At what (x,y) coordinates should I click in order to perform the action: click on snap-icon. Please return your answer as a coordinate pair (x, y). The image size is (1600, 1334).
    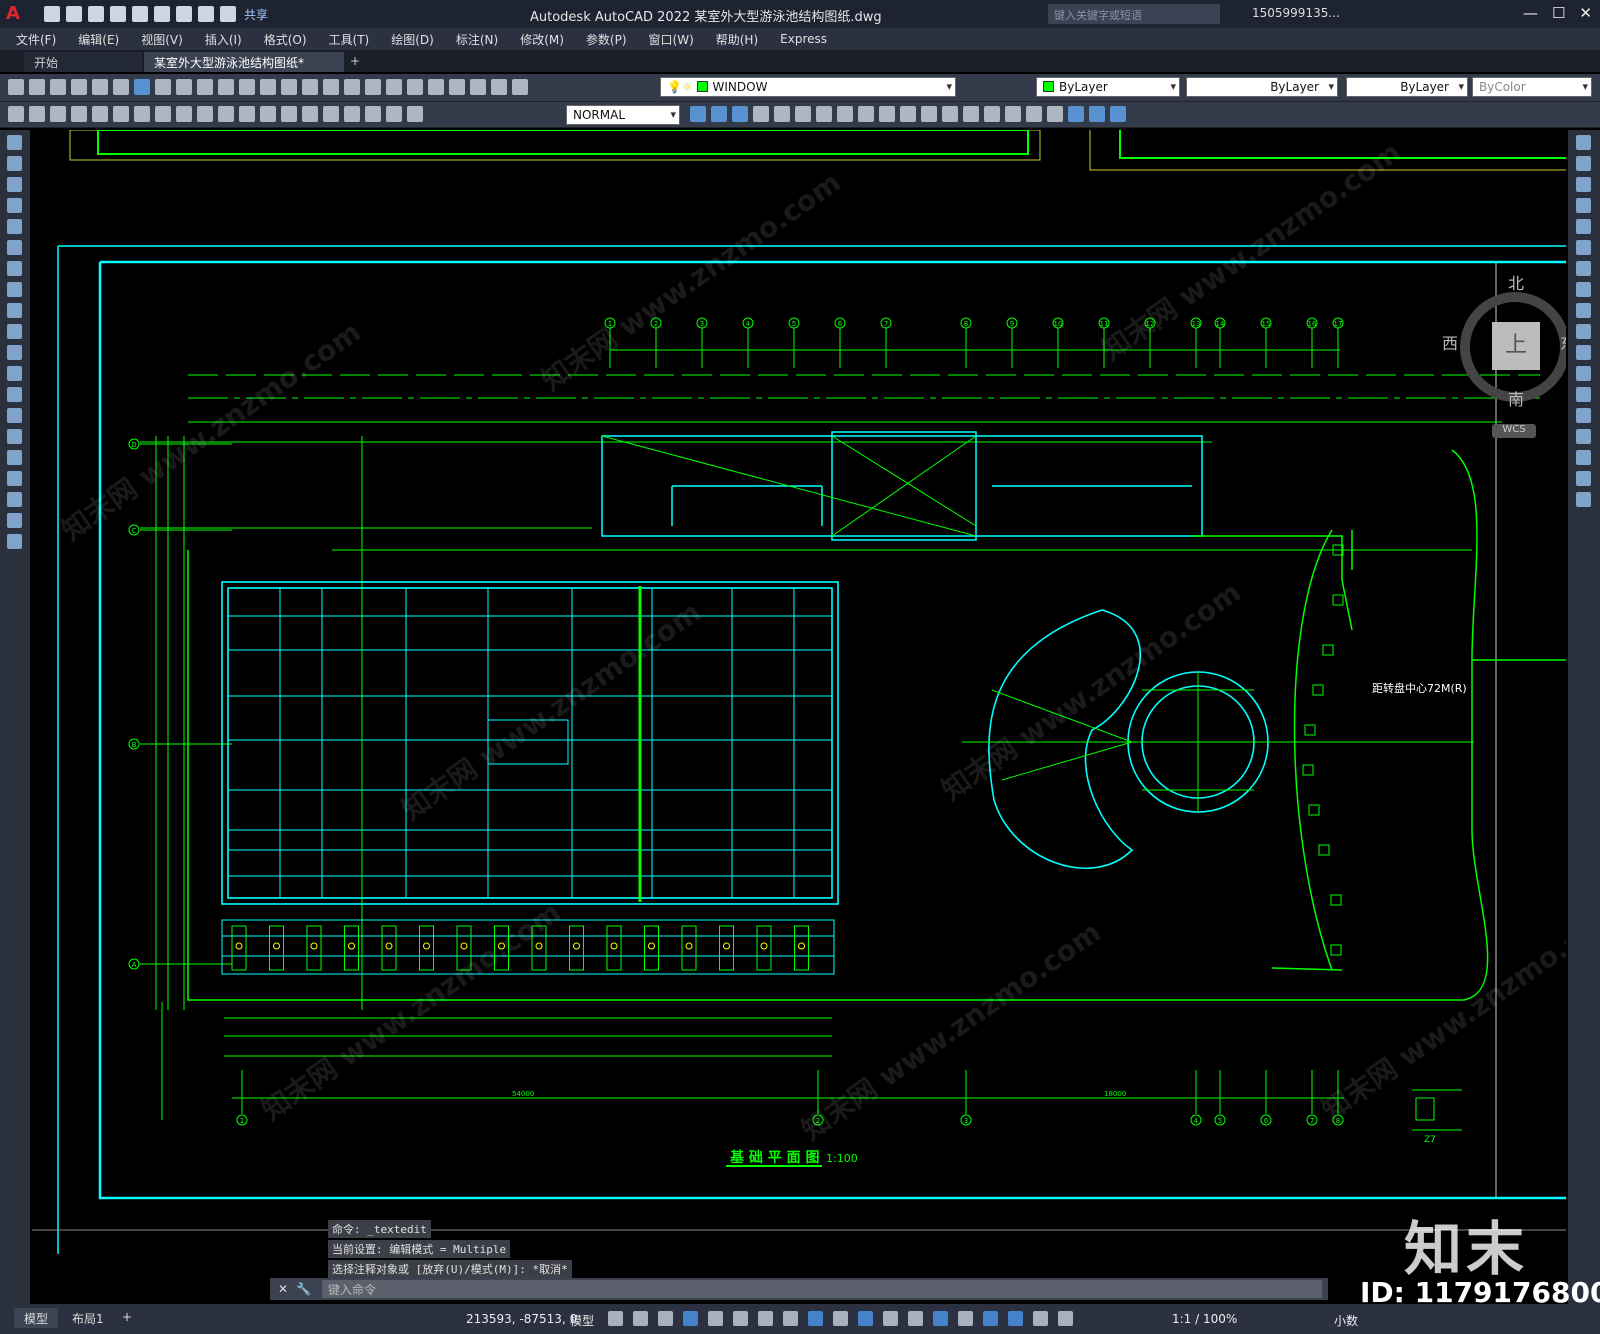
    Looking at the image, I should click on (640, 1318).